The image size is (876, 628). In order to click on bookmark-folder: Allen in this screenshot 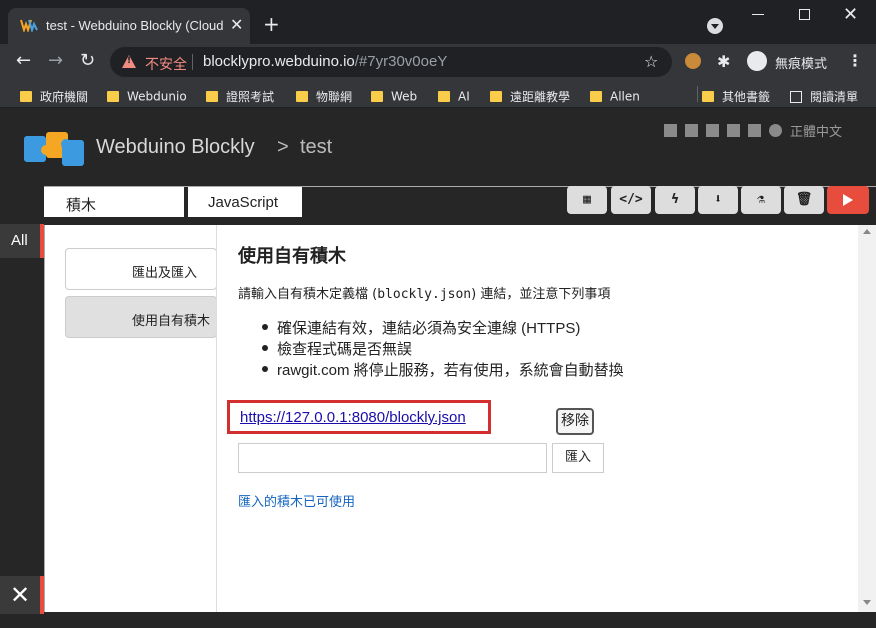, I will do `click(615, 95)`.